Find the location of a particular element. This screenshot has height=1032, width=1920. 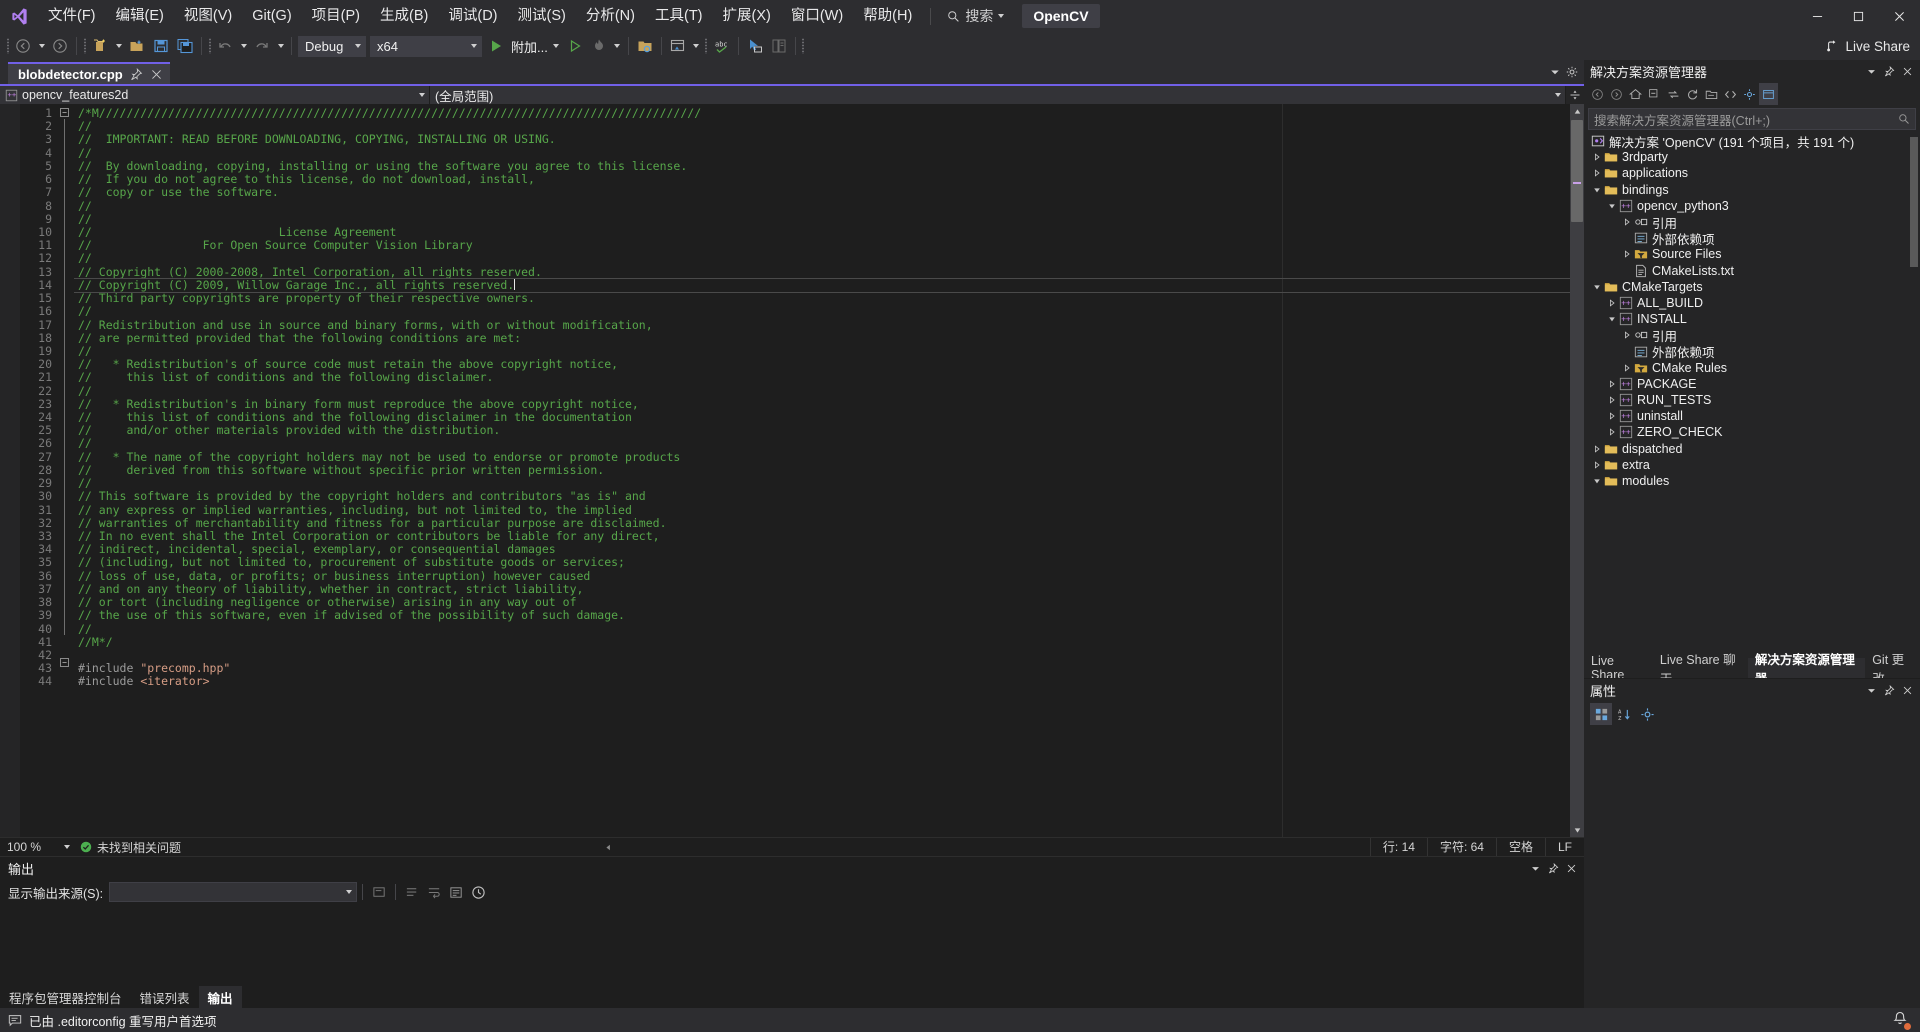

open-file-button is located at coordinates (137, 46).